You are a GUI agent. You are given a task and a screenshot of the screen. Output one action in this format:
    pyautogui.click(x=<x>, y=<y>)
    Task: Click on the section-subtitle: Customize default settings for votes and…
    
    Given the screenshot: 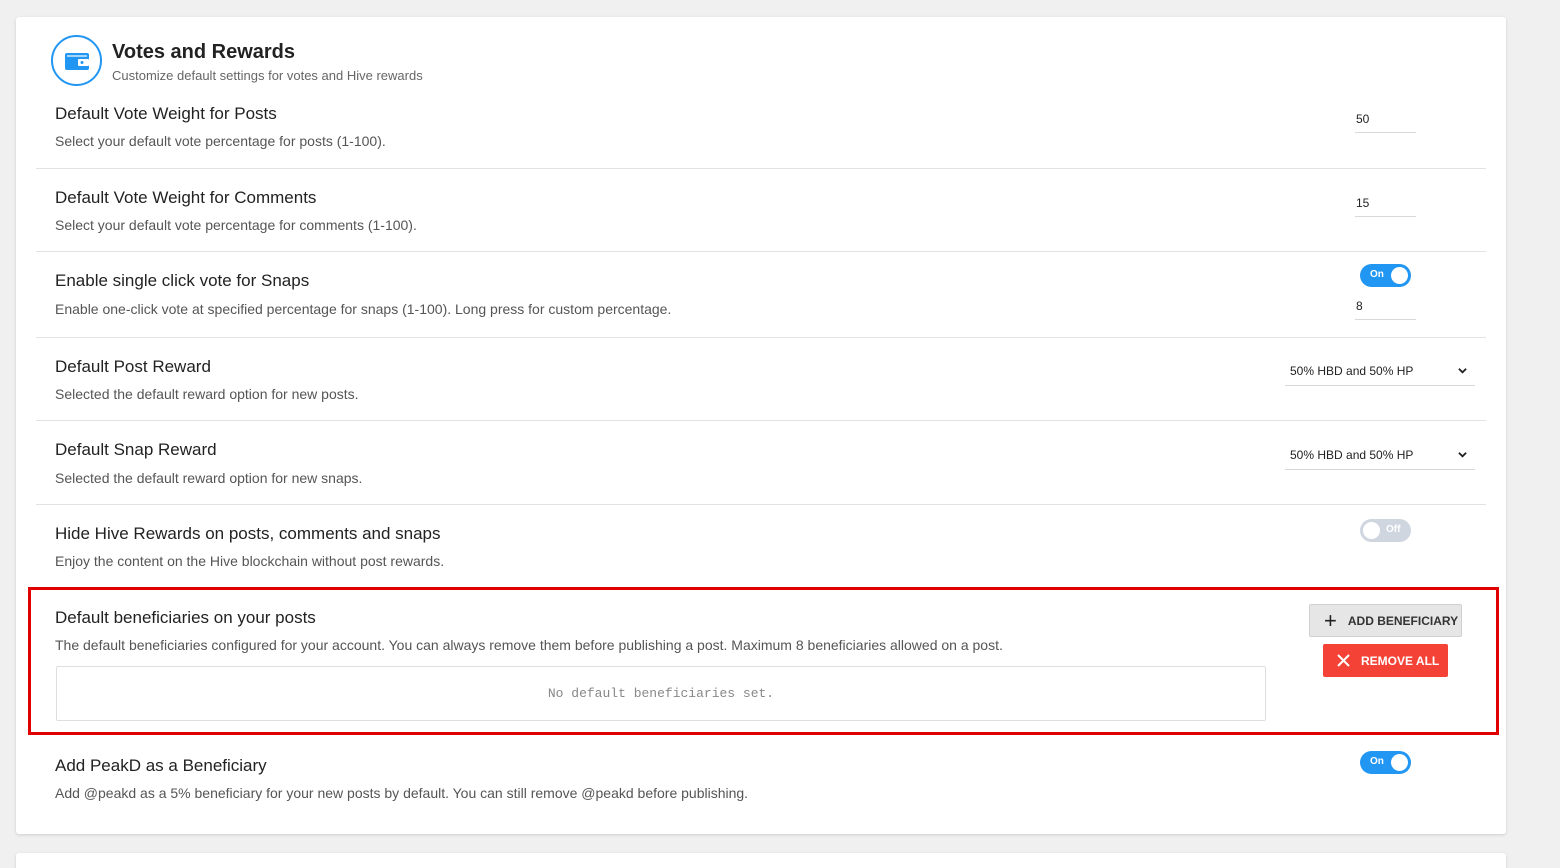 What is the action you would take?
    pyautogui.click(x=267, y=75)
    